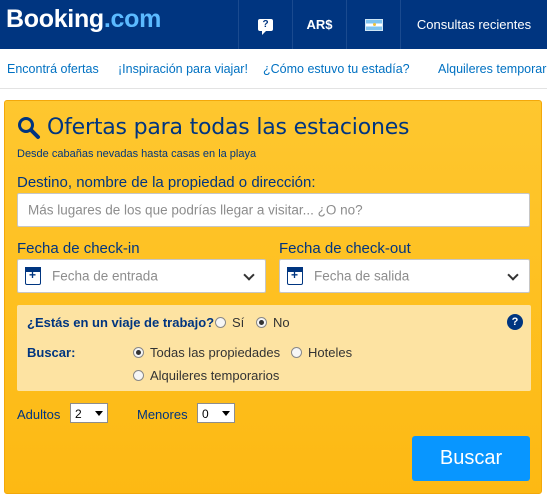 This screenshot has width=547, height=500. Describe the element at coordinates (238, 322) in the screenshot. I see `work-trip-yes-label: Sí` at that location.